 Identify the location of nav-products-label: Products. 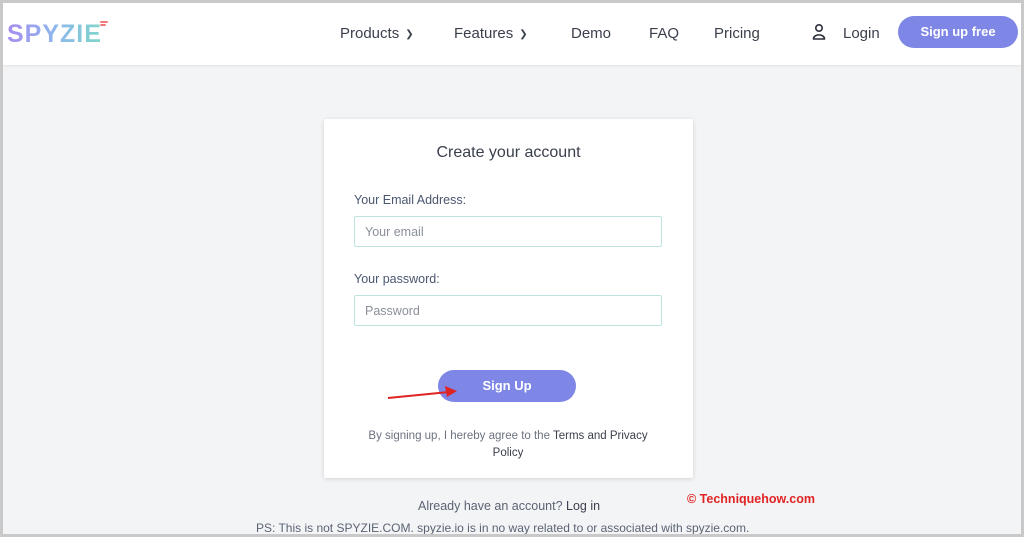
(370, 33).